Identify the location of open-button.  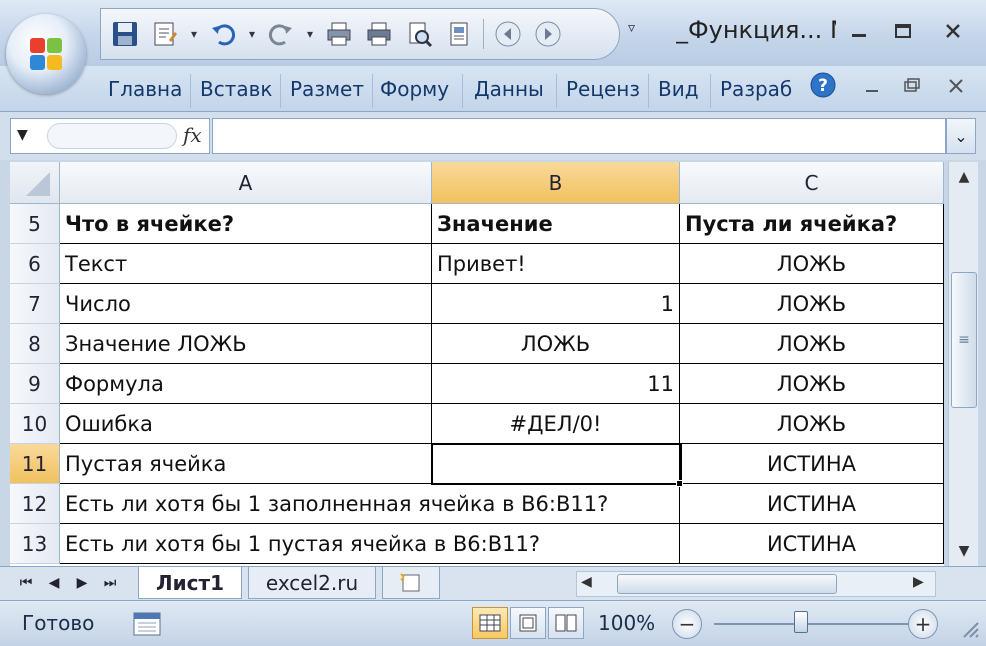
(459, 34).